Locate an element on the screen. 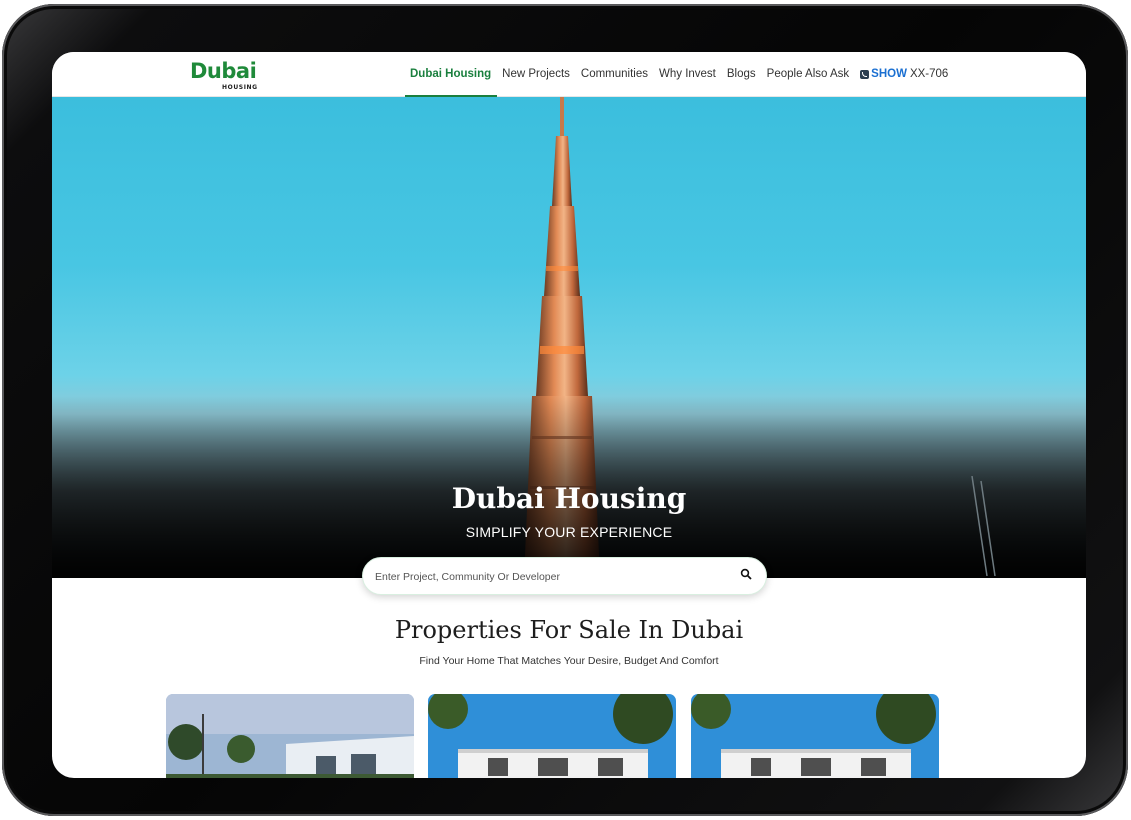  logo-tagline: HOUSING is located at coordinates (240, 87).